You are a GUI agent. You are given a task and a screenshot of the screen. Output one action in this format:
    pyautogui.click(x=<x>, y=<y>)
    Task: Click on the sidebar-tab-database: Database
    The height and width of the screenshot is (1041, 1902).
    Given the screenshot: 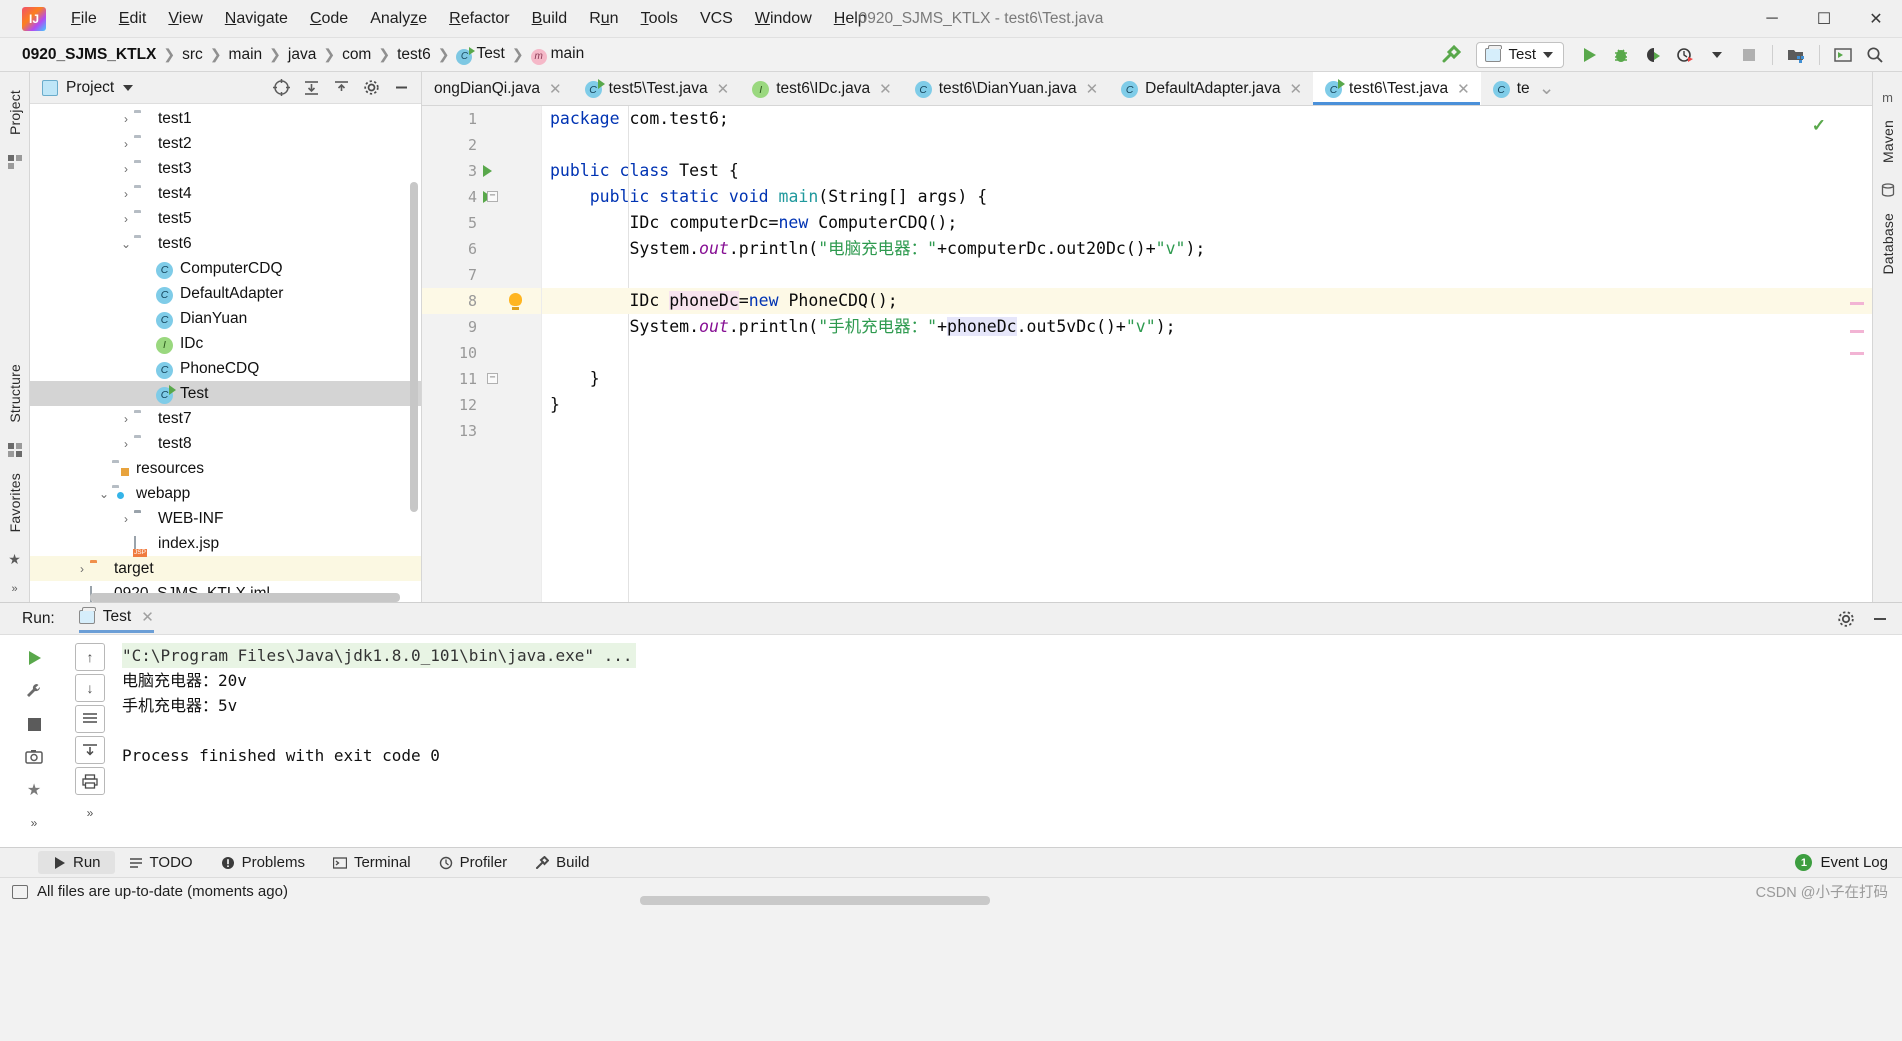 What is the action you would take?
    pyautogui.click(x=1888, y=244)
    